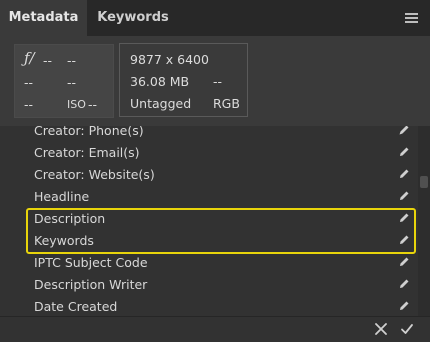  What do you see at coordinates (72, 60) in the screenshot?
I see `shutter-value: --` at bounding box center [72, 60].